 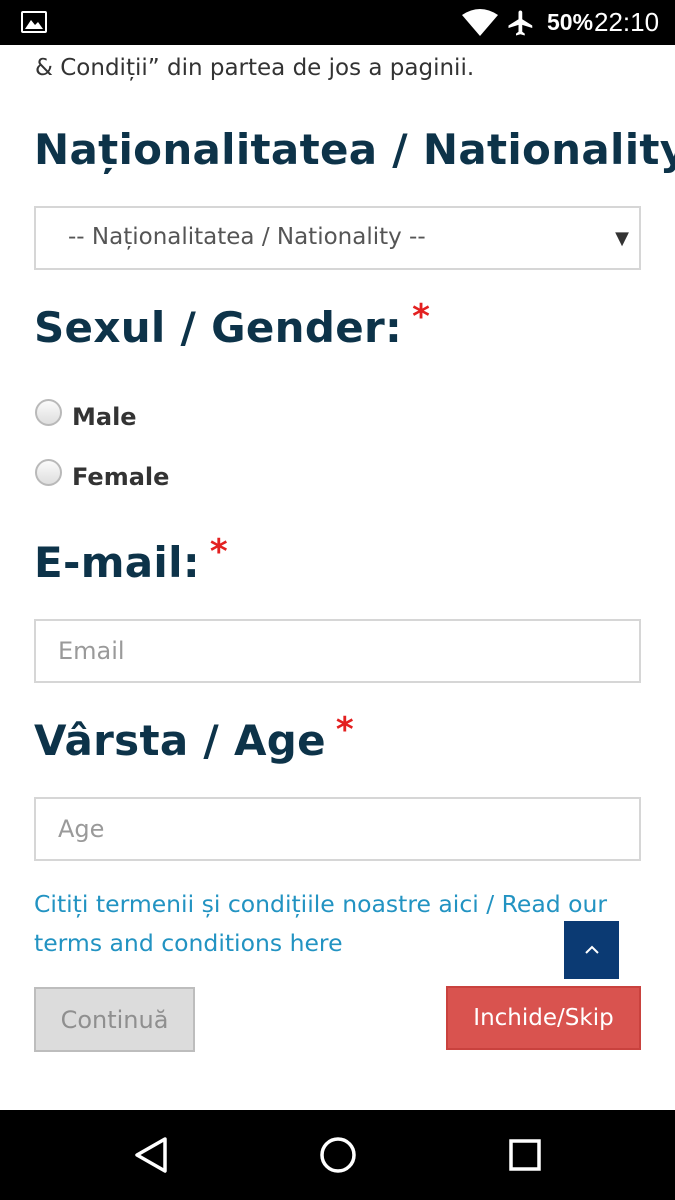 I want to click on email-label-text: E-mail:, so click(x=117, y=562).